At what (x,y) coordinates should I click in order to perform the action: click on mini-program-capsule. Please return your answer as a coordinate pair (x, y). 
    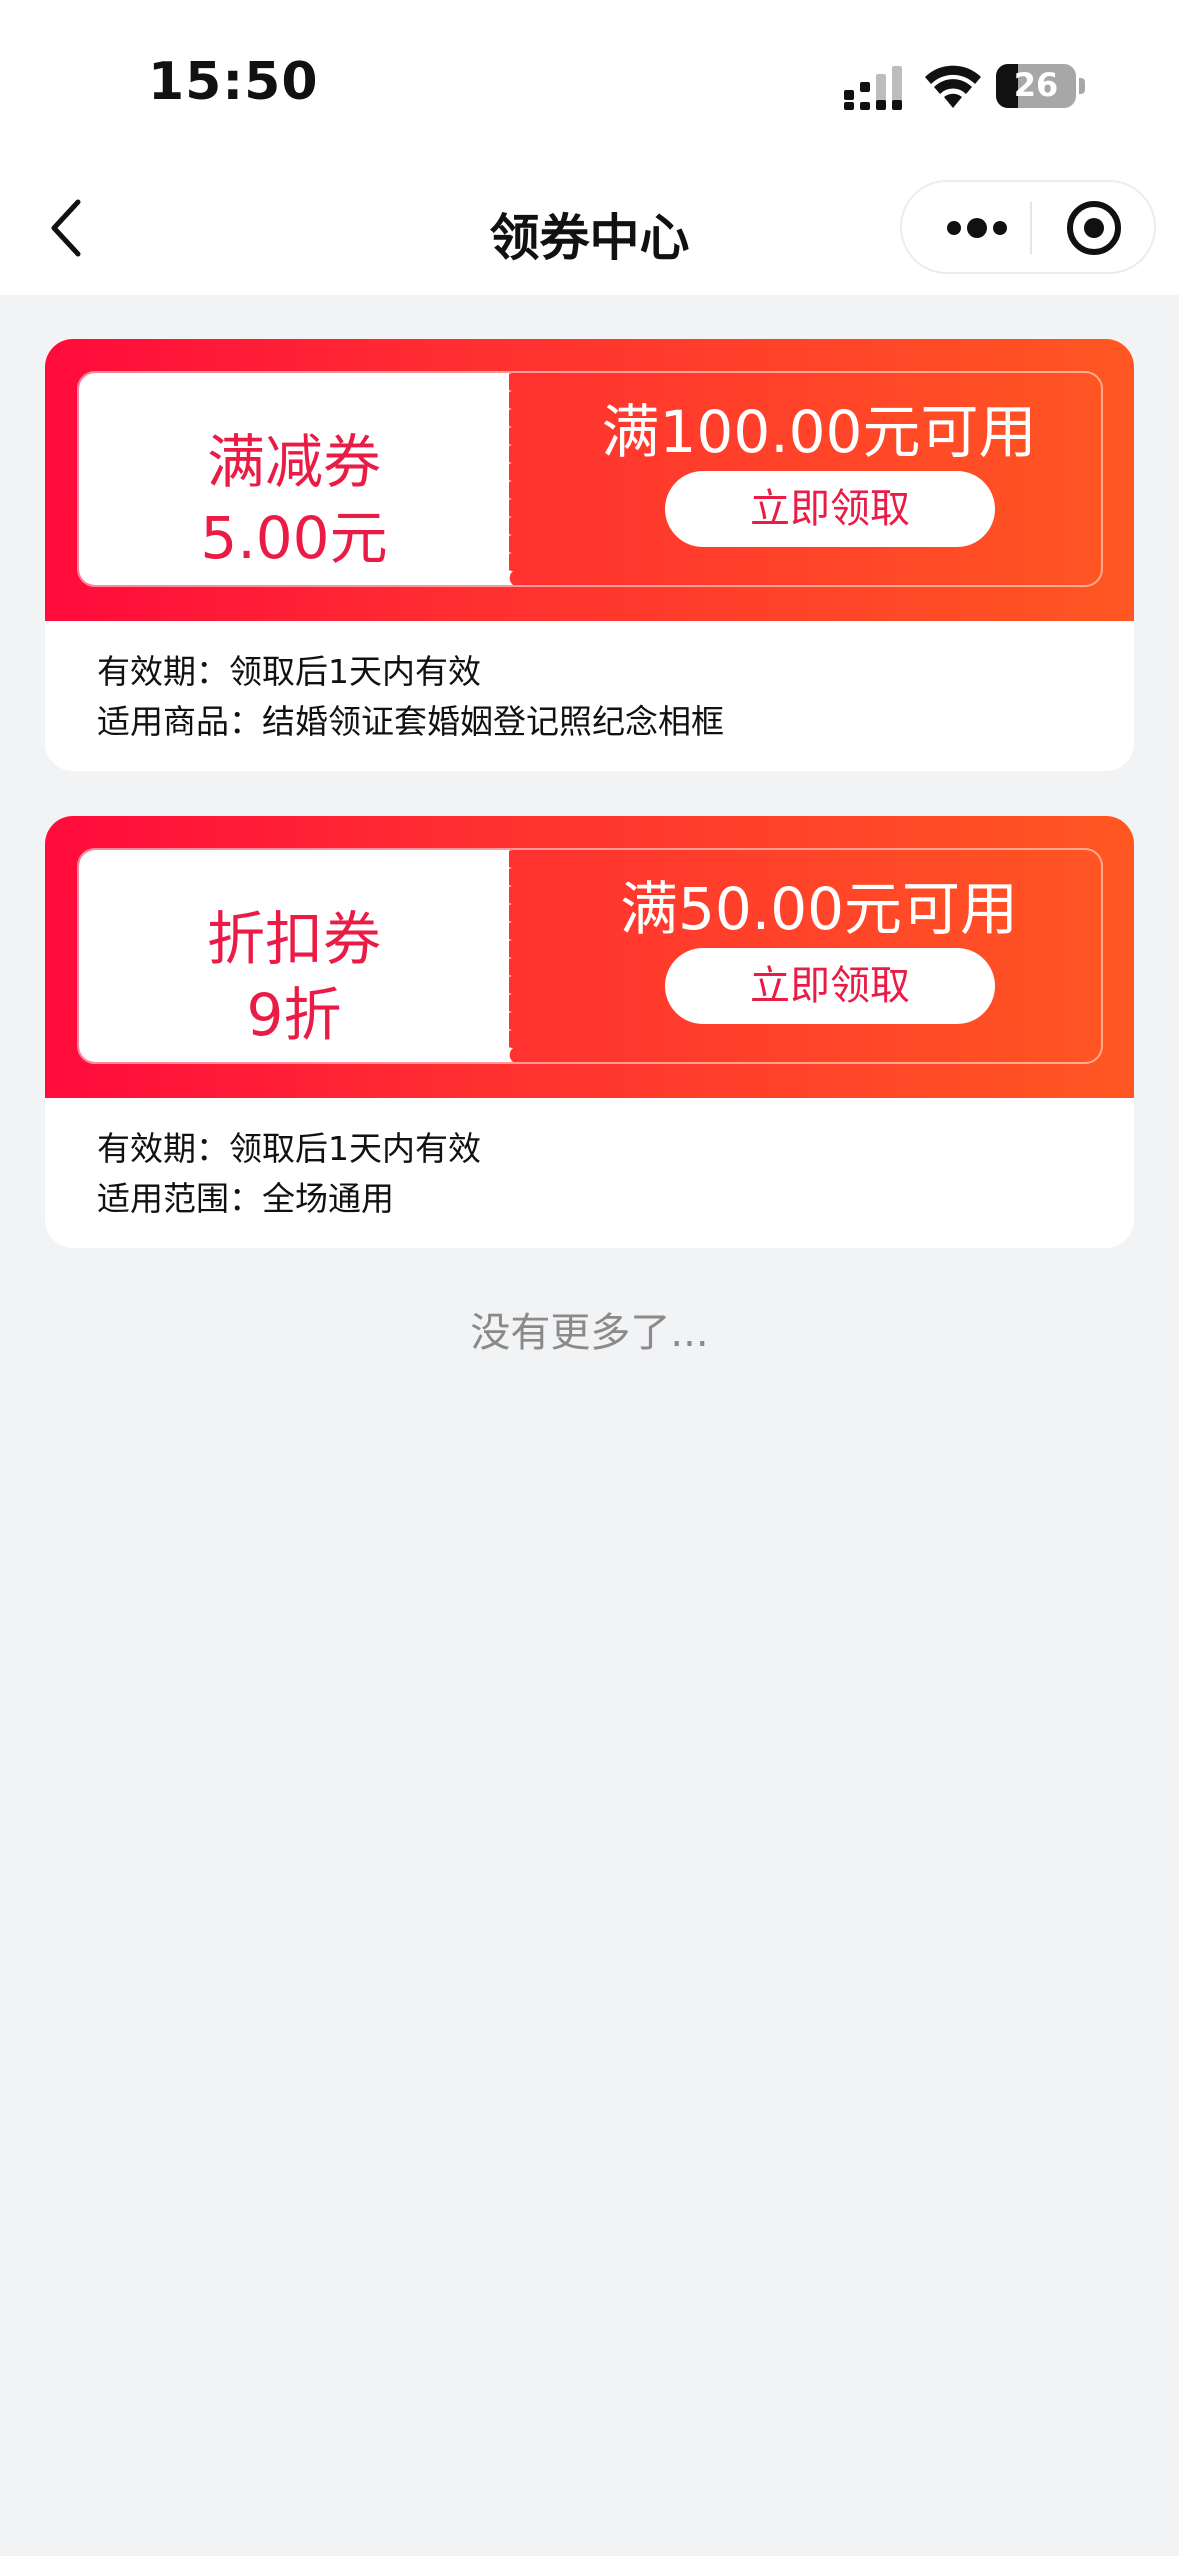
    Looking at the image, I should click on (1028, 227).